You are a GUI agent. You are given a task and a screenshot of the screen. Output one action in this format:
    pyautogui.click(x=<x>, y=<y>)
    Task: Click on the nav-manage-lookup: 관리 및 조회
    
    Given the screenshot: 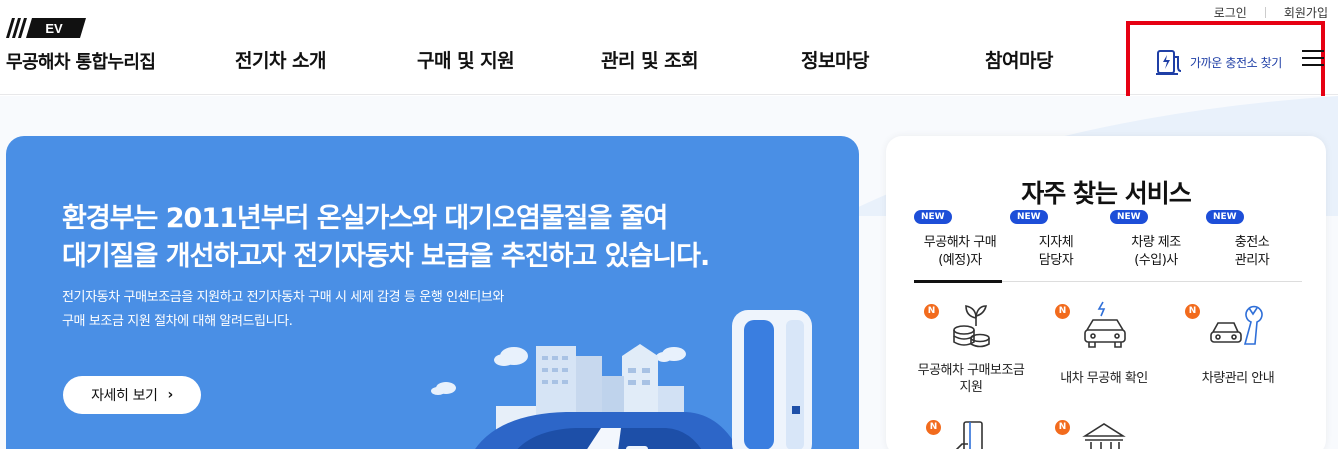 What is the action you would take?
    pyautogui.click(x=650, y=59)
    